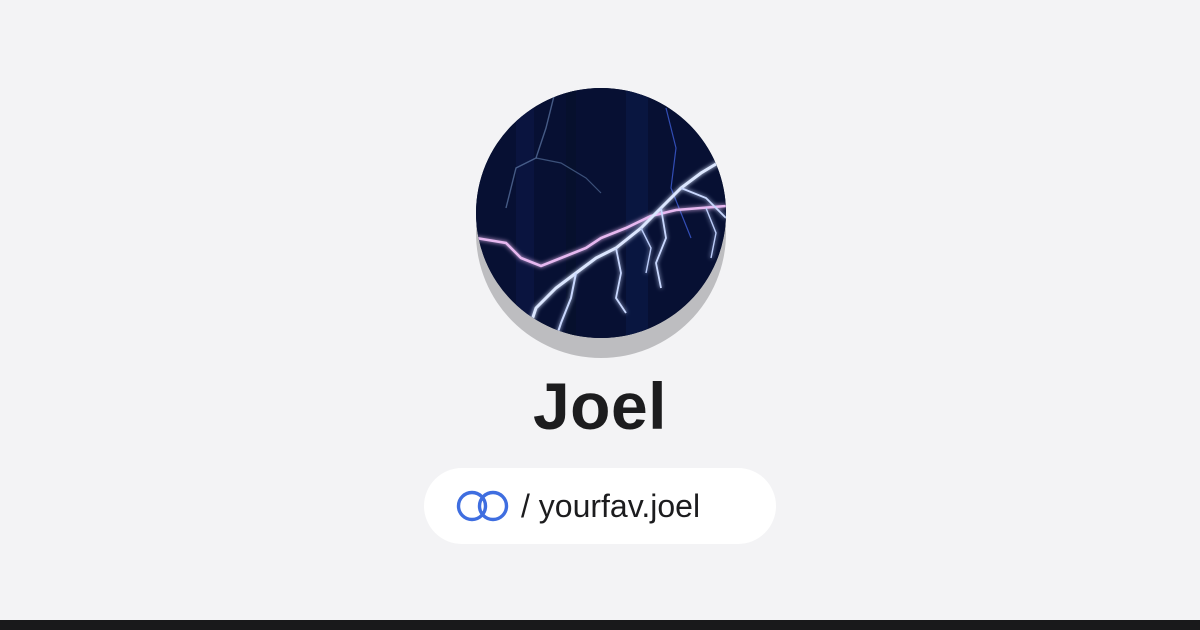 The width and height of the screenshot is (1200, 630). I want to click on handle-text: / yourfav.joel, so click(610, 506).